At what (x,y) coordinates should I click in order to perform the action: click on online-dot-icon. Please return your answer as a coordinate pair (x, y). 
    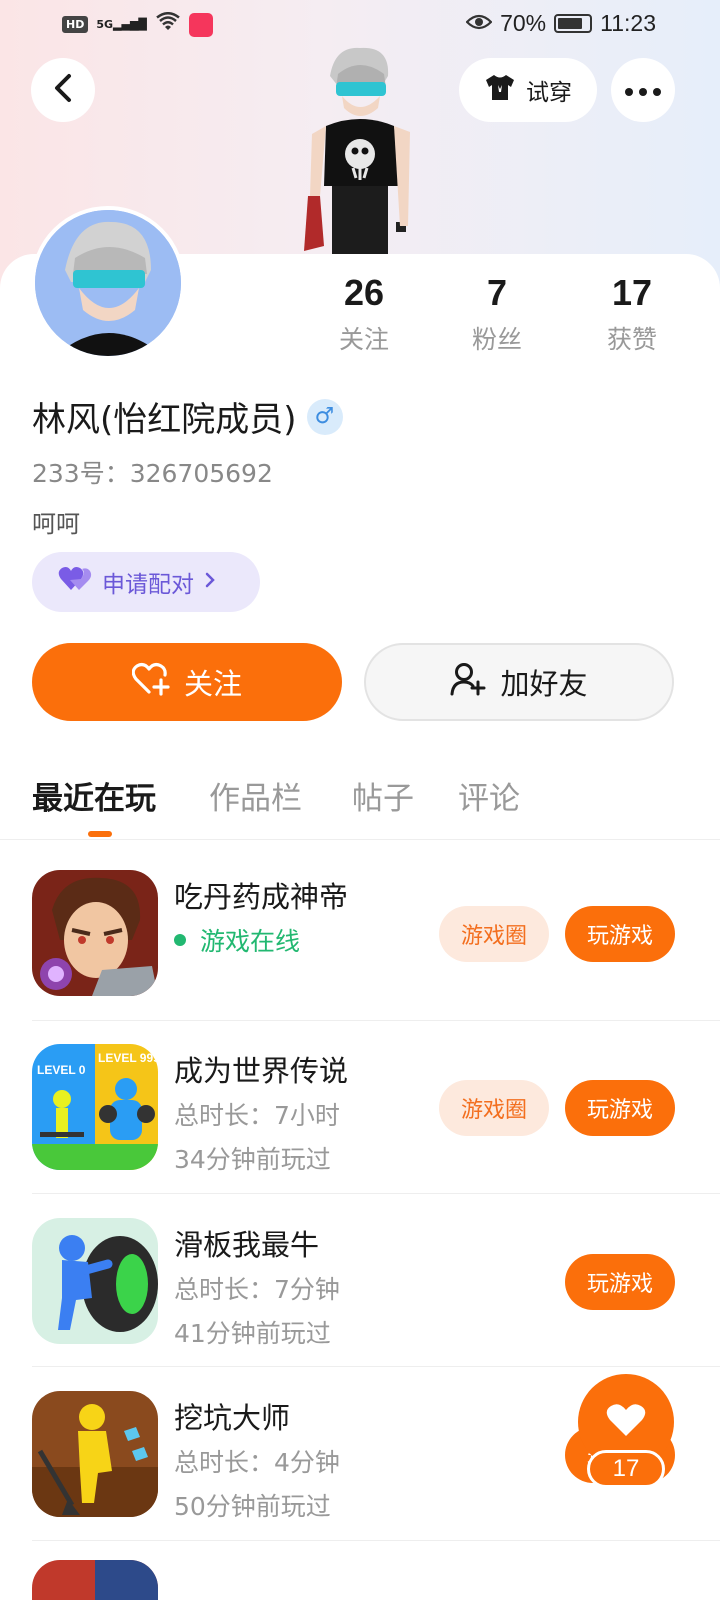
    Looking at the image, I should click on (180, 940).